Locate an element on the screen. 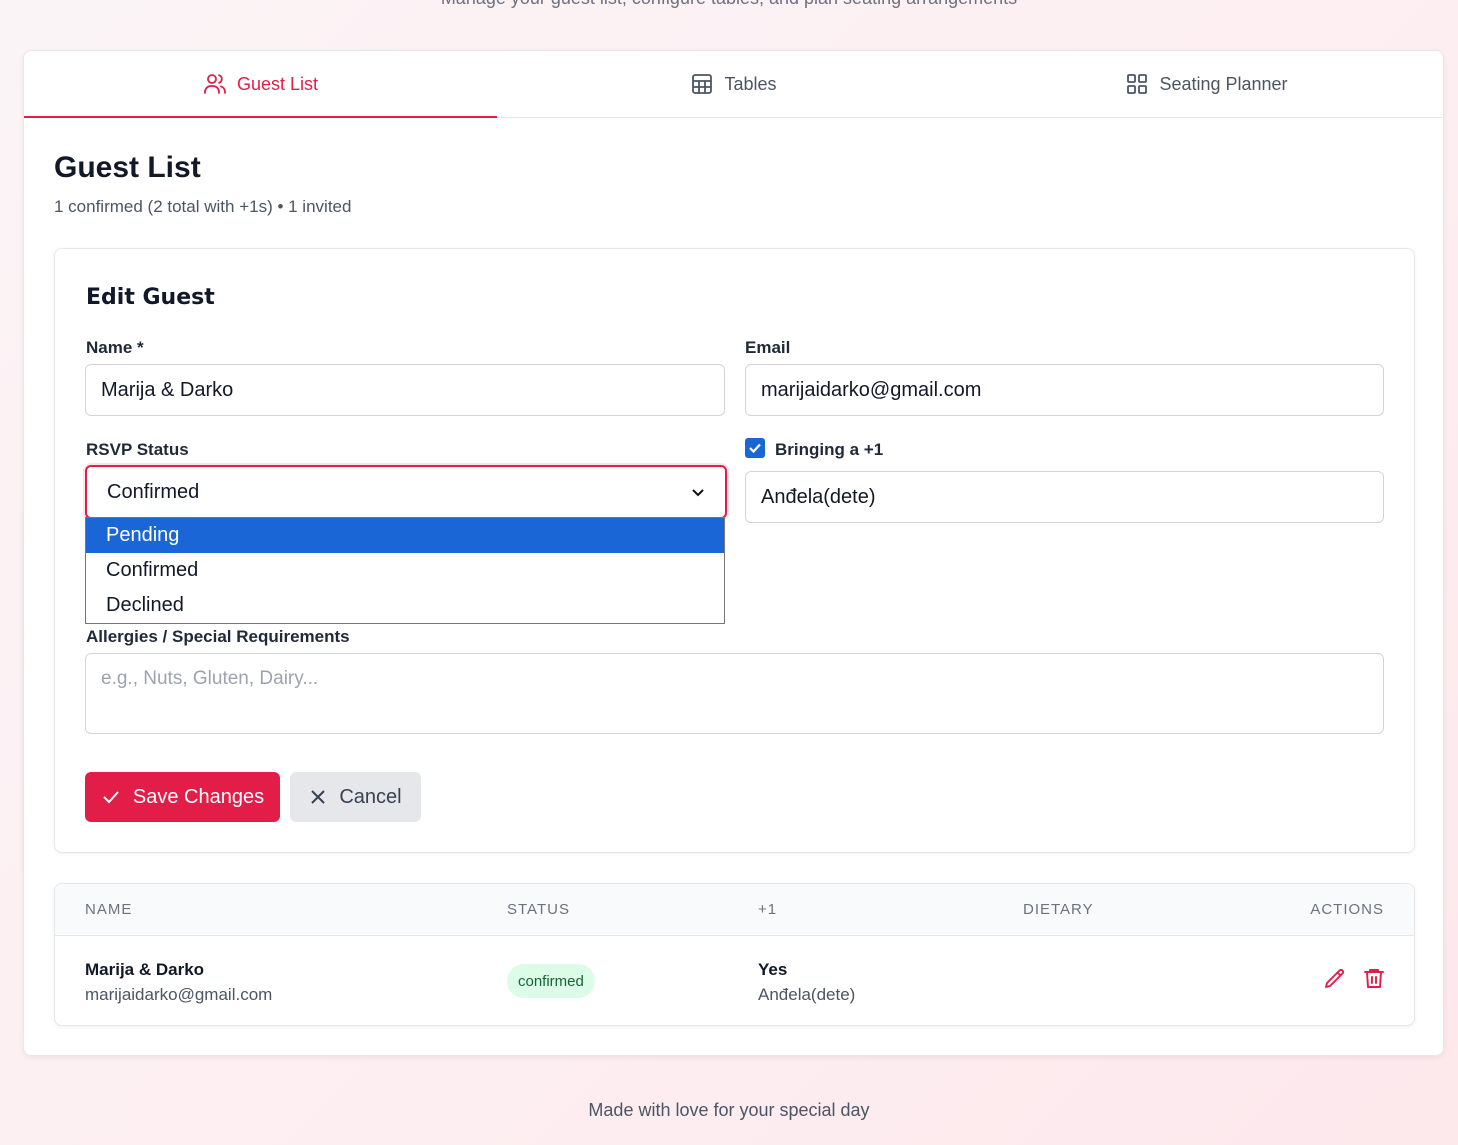 Image resolution: width=1458 pixels, height=1145 pixels. plus-one-flag: Yes is located at coordinates (773, 969).